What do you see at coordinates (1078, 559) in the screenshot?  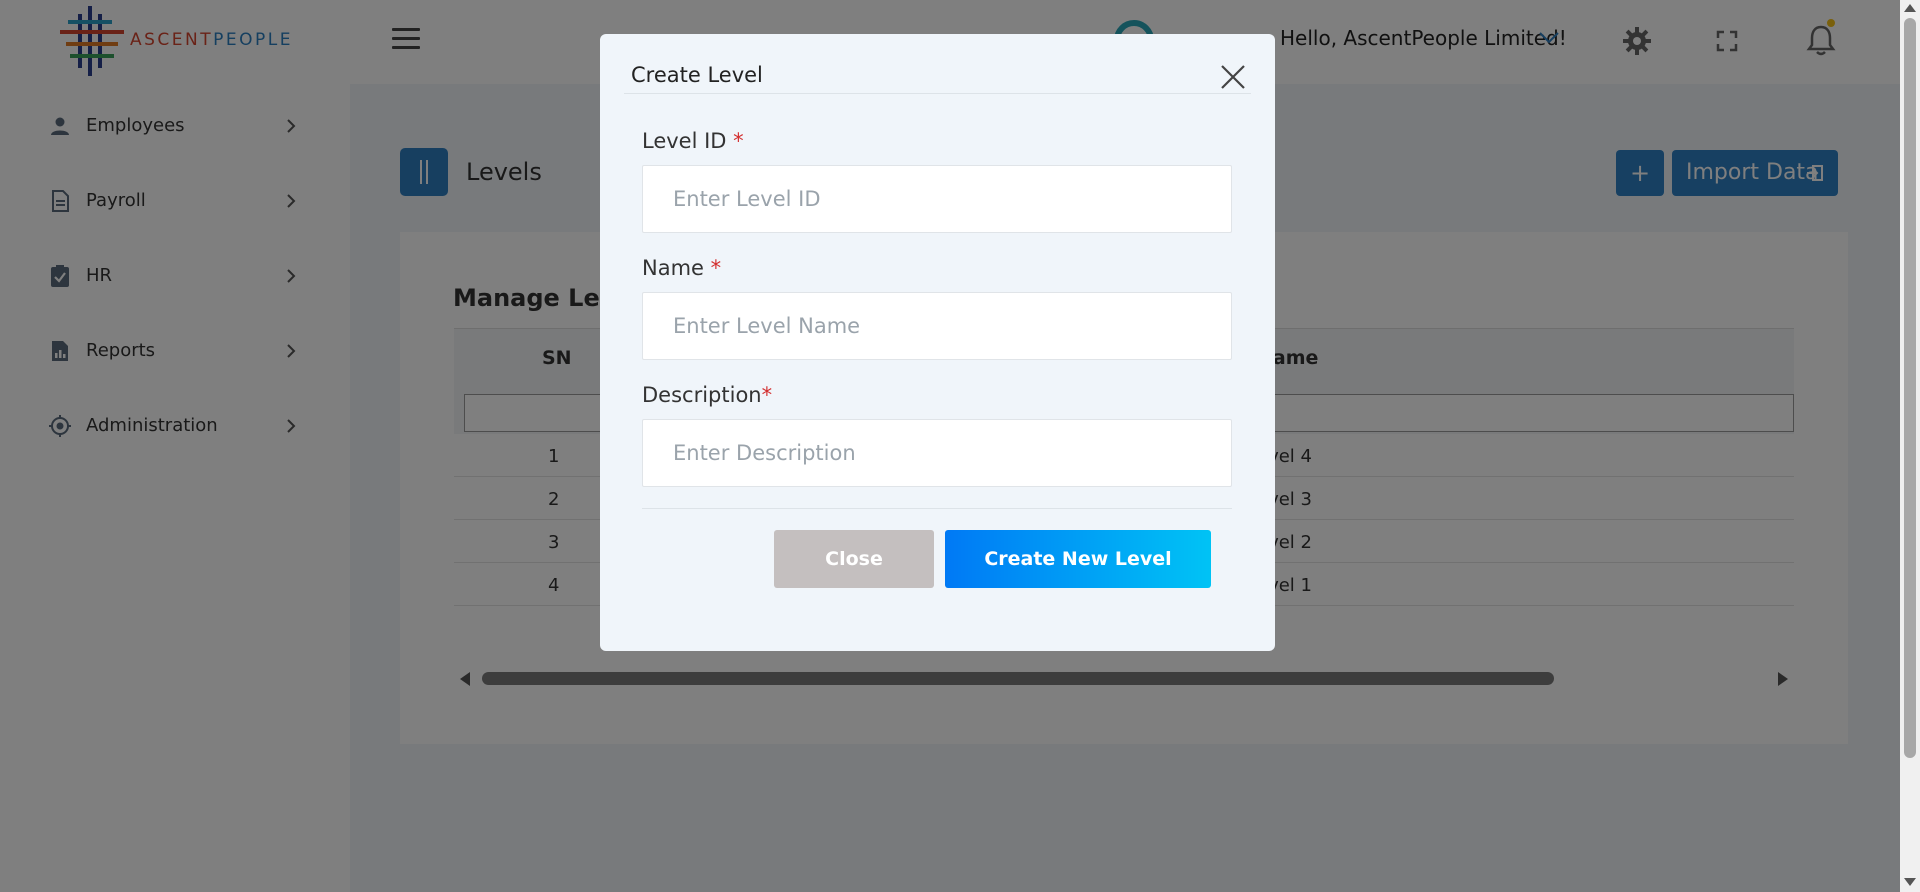 I see `create-new-level-button: Create New Level` at bounding box center [1078, 559].